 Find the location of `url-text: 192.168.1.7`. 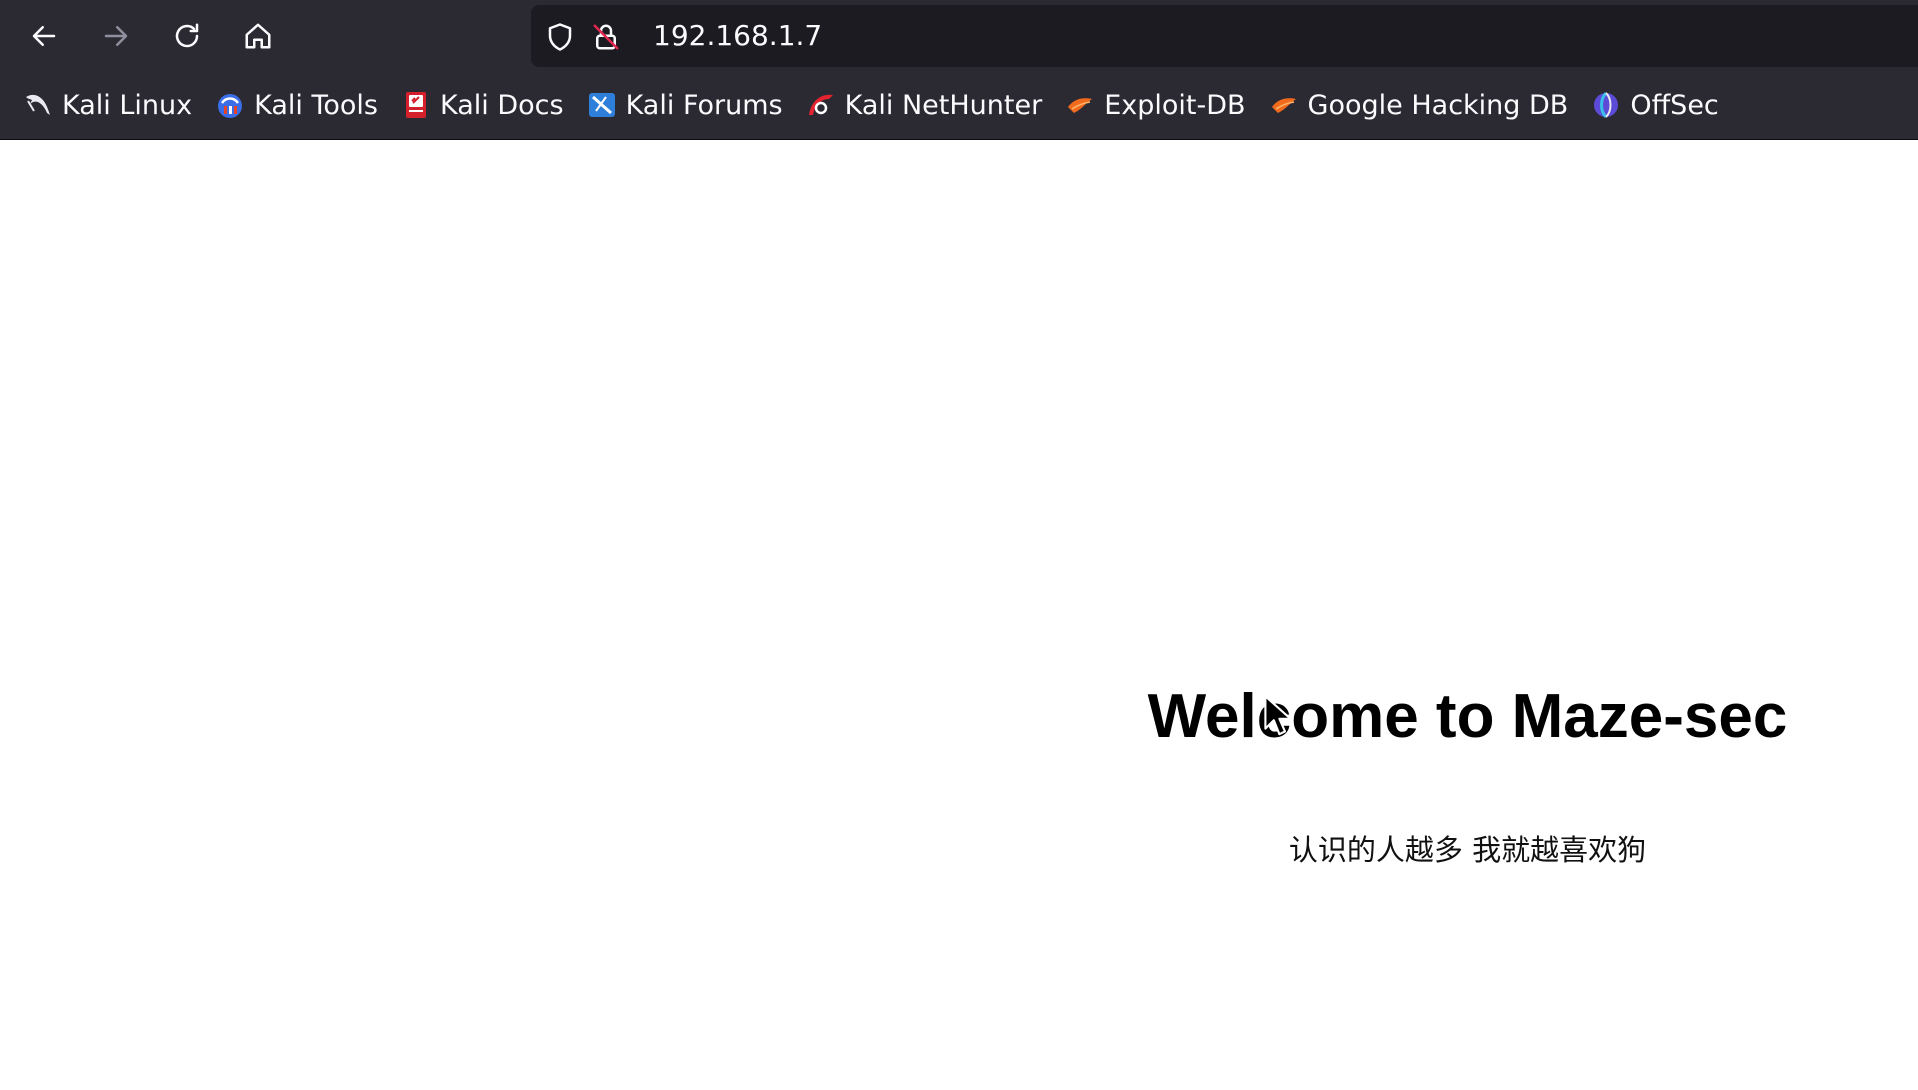

url-text: 192.168.1.7 is located at coordinates (737, 36).